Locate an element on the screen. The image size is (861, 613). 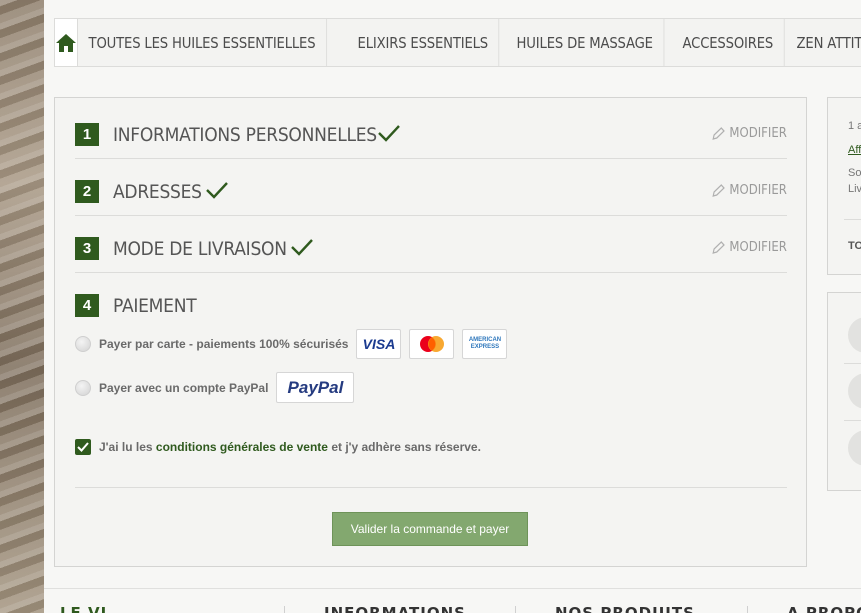
paypal-text: PayPal is located at coordinates (315, 387).